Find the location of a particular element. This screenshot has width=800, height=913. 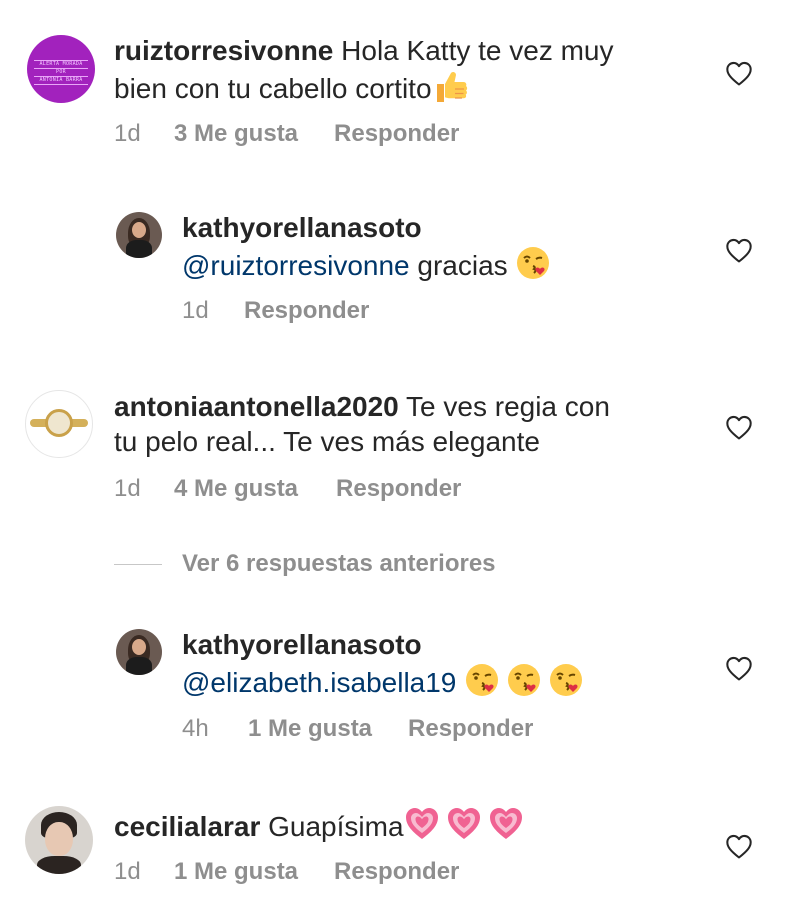

thumbs-up-emoji is located at coordinates (451, 86).